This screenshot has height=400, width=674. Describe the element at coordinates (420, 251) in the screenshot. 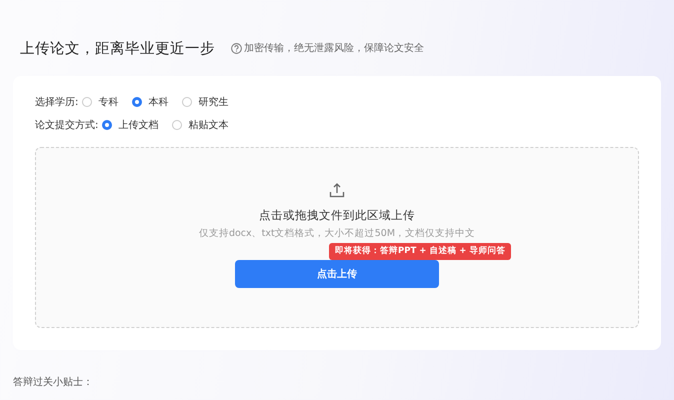

I see `promo-badge: 即将获得：答辩PPT + 自述稿 + 导师问答` at that location.